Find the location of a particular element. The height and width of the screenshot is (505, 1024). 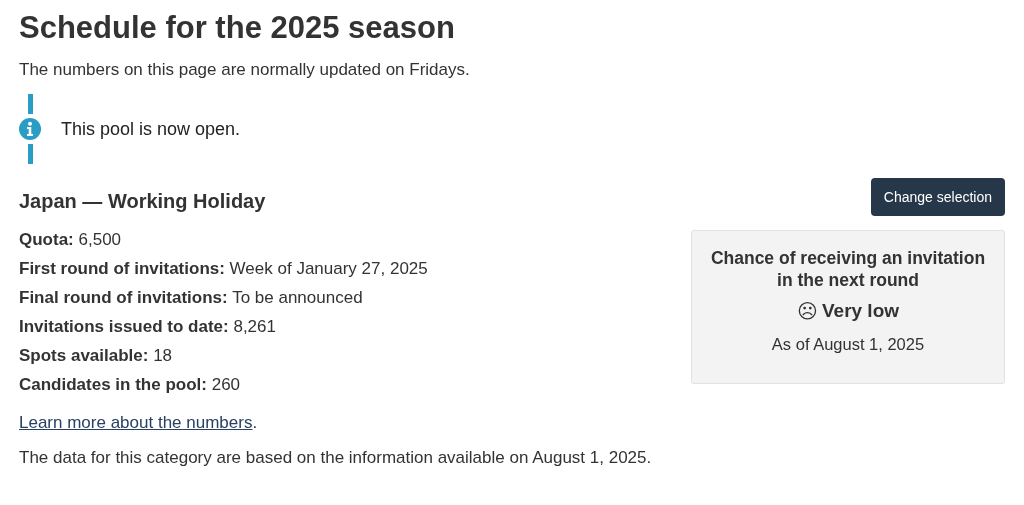

data-note: The data for this category are based on the information available on August 1, 2025. is located at coordinates (336, 458).